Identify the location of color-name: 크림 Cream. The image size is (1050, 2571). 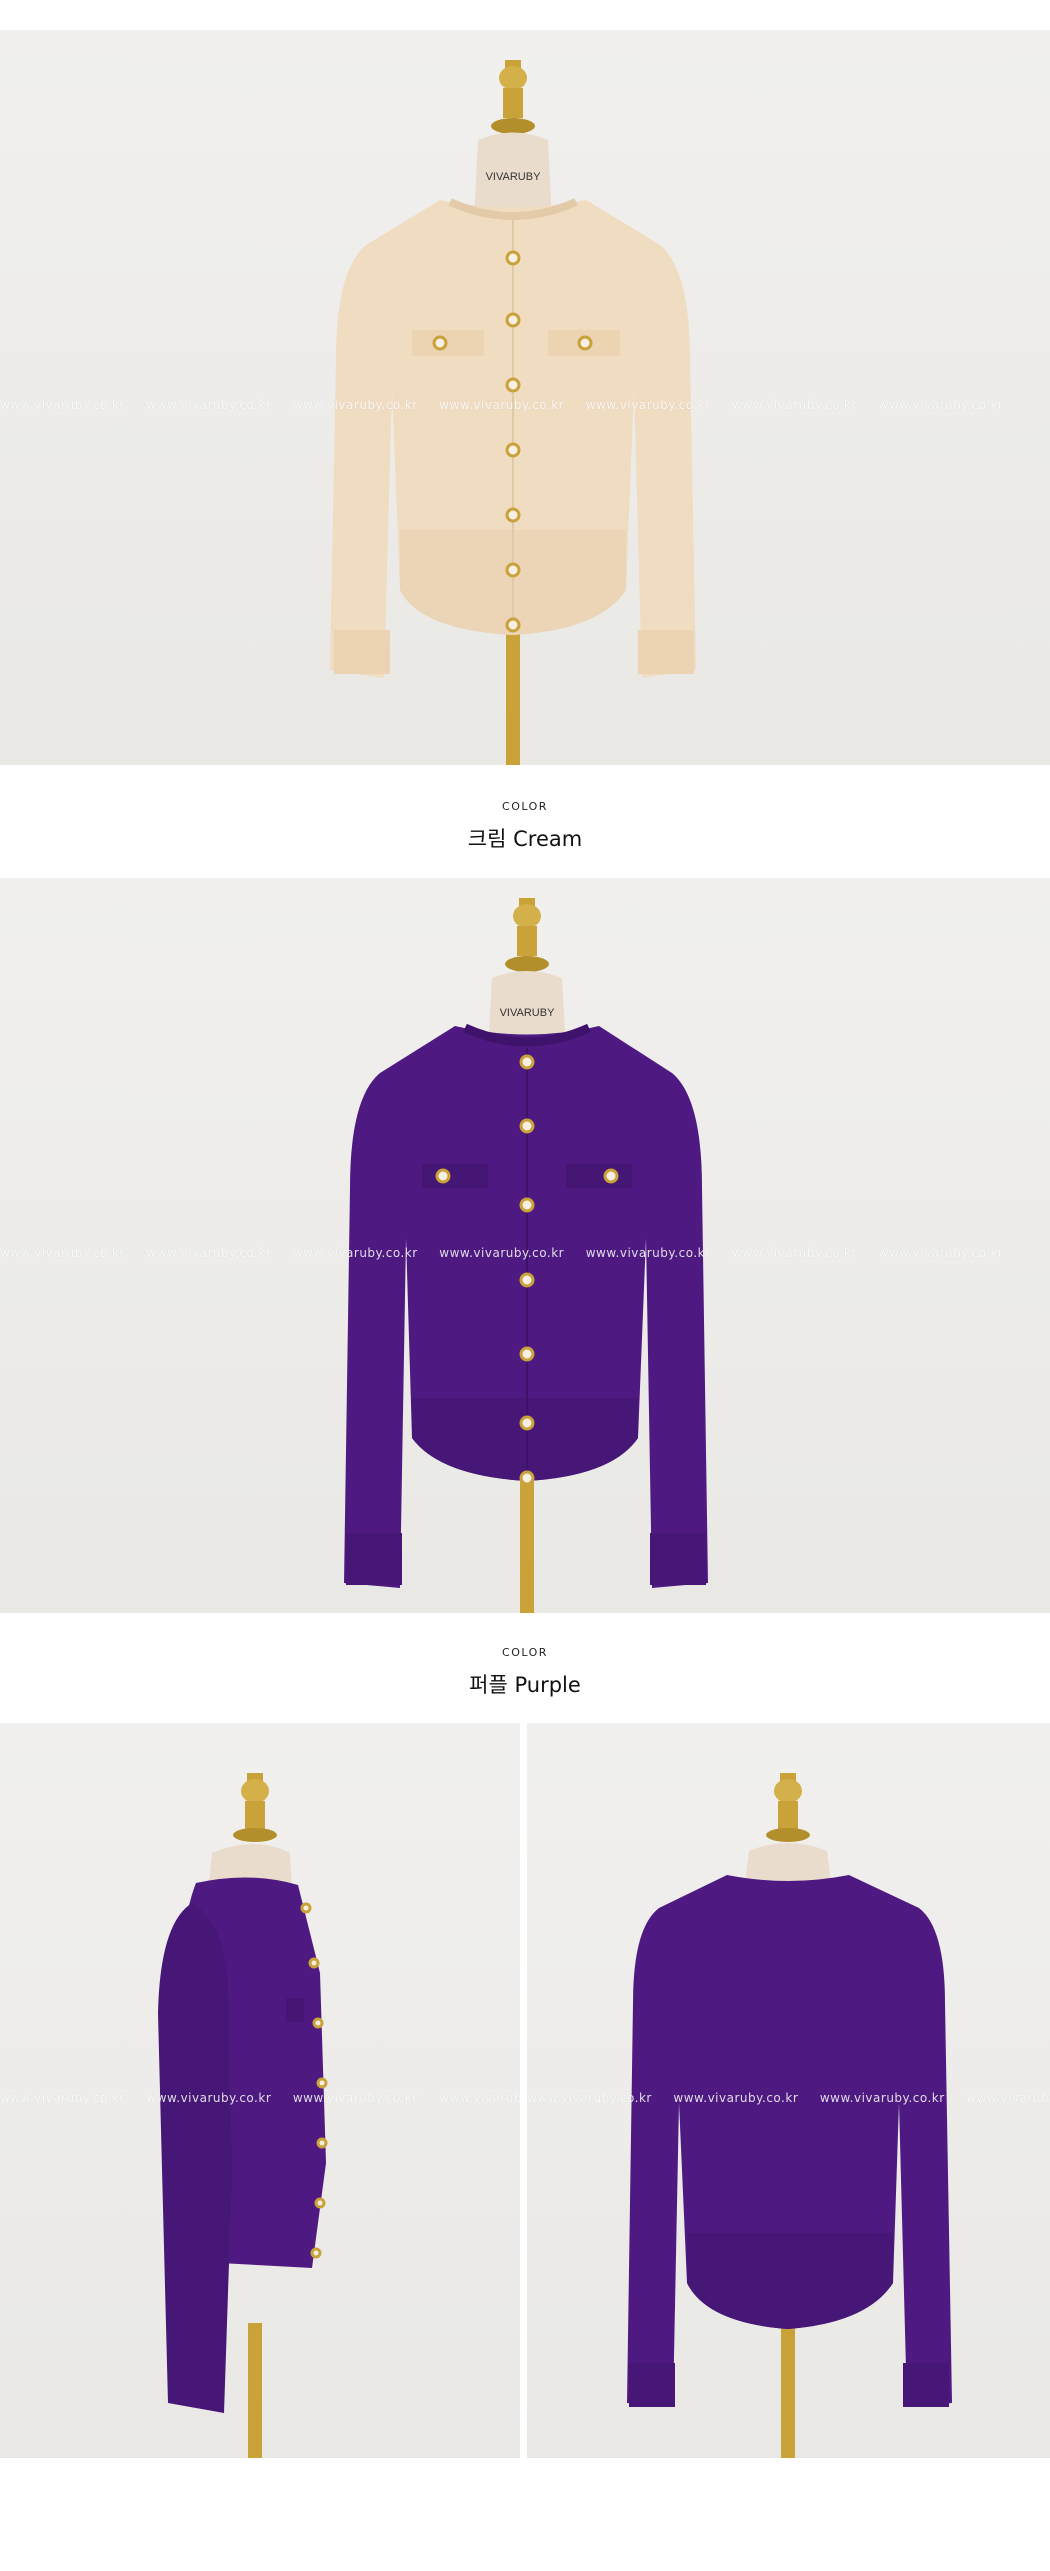
(525, 839).